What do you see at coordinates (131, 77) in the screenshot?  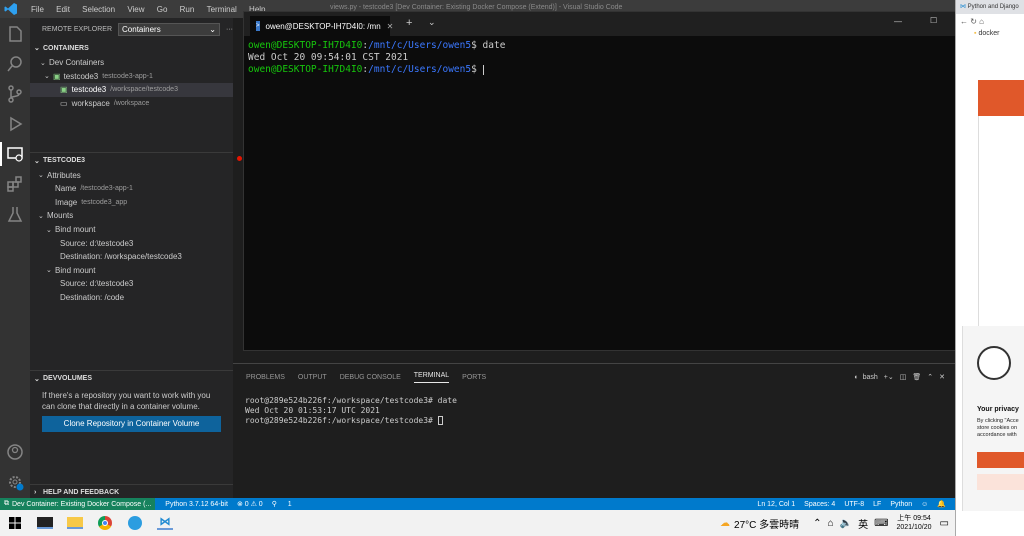 I see `container-item: ⌄ ▣ testcode3 testcode3-app-1` at bounding box center [131, 77].